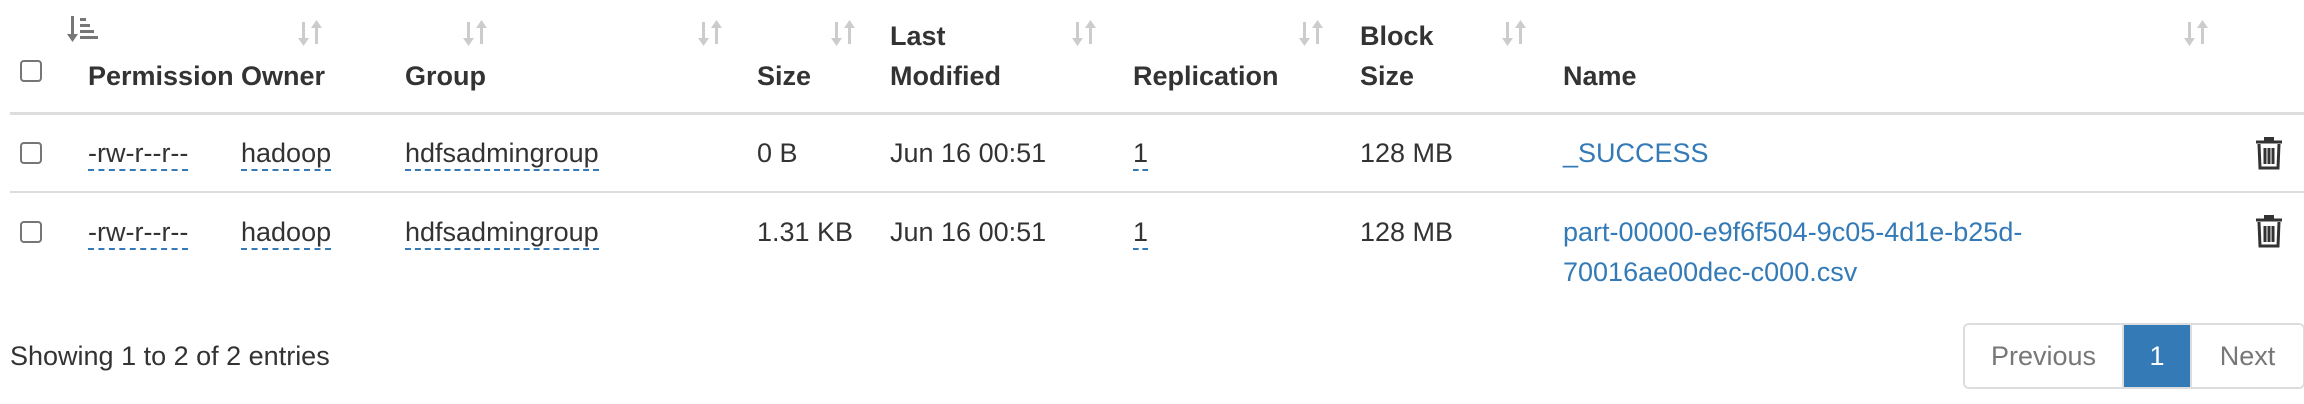 The image size is (2304, 404). Describe the element at coordinates (1397, 36) in the screenshot. I see `column-header-block-size-line1: Block` at that location.